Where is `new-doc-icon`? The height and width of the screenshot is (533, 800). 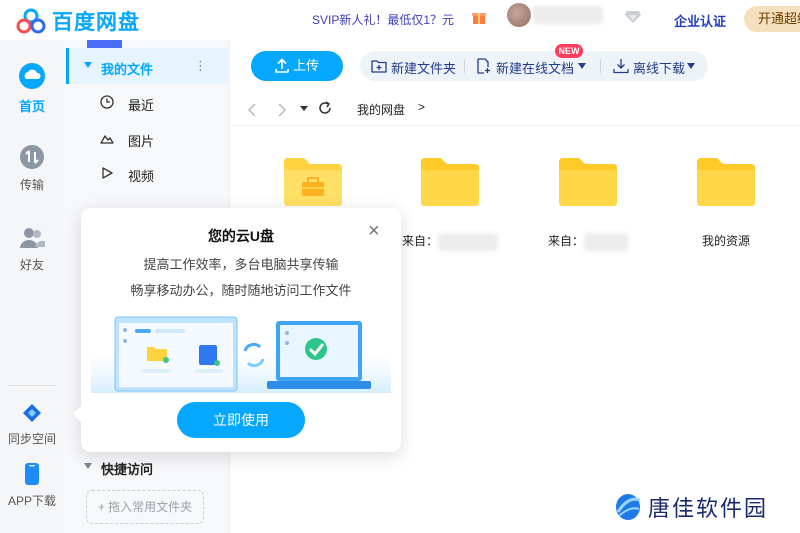 new-doc-icon is located at coordinates (483, 66).